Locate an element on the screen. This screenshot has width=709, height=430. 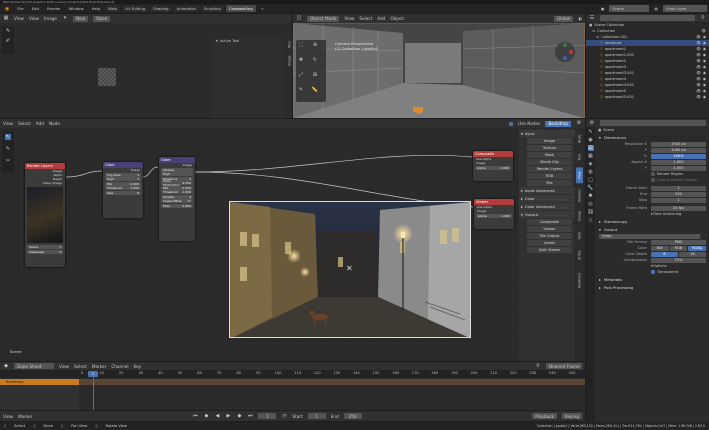
particles-tab-icon: ✺ is located at coordinates (591, 196).